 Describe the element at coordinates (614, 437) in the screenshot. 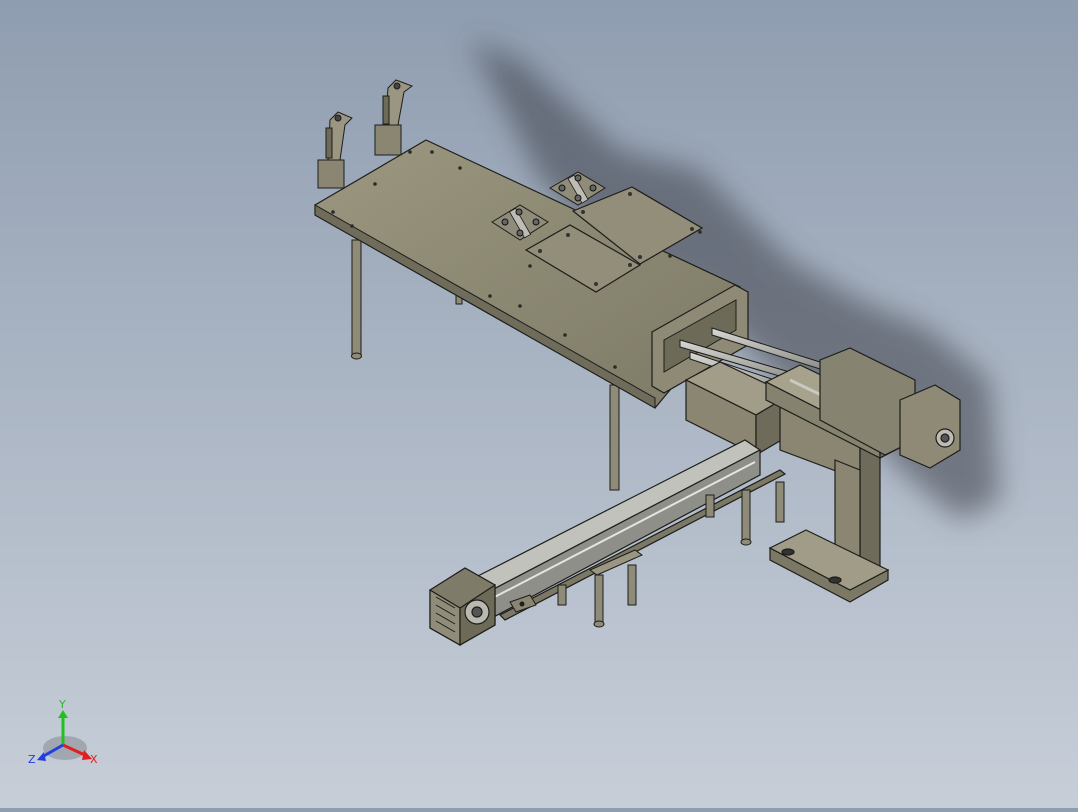

I see `table-leg-front` at that location.